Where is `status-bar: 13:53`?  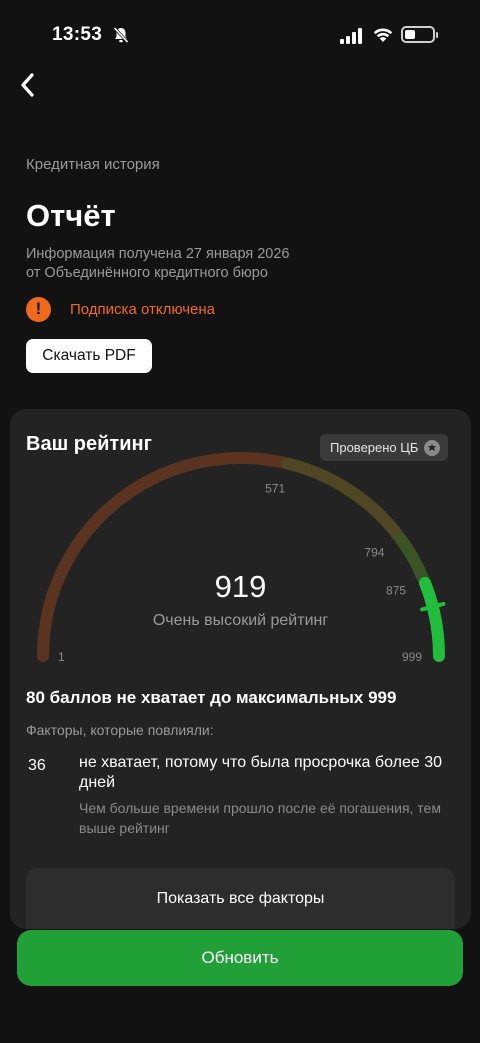 status-bar: 13:53 is located at coordinates (240, 35).